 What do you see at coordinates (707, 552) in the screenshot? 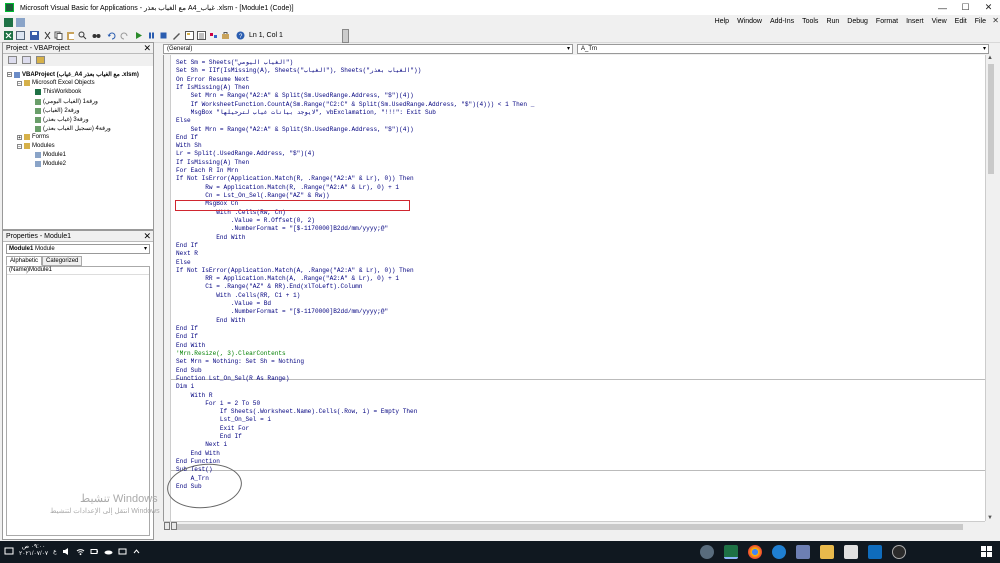
I see `network-app-icon` at bounding box center [707, 552].